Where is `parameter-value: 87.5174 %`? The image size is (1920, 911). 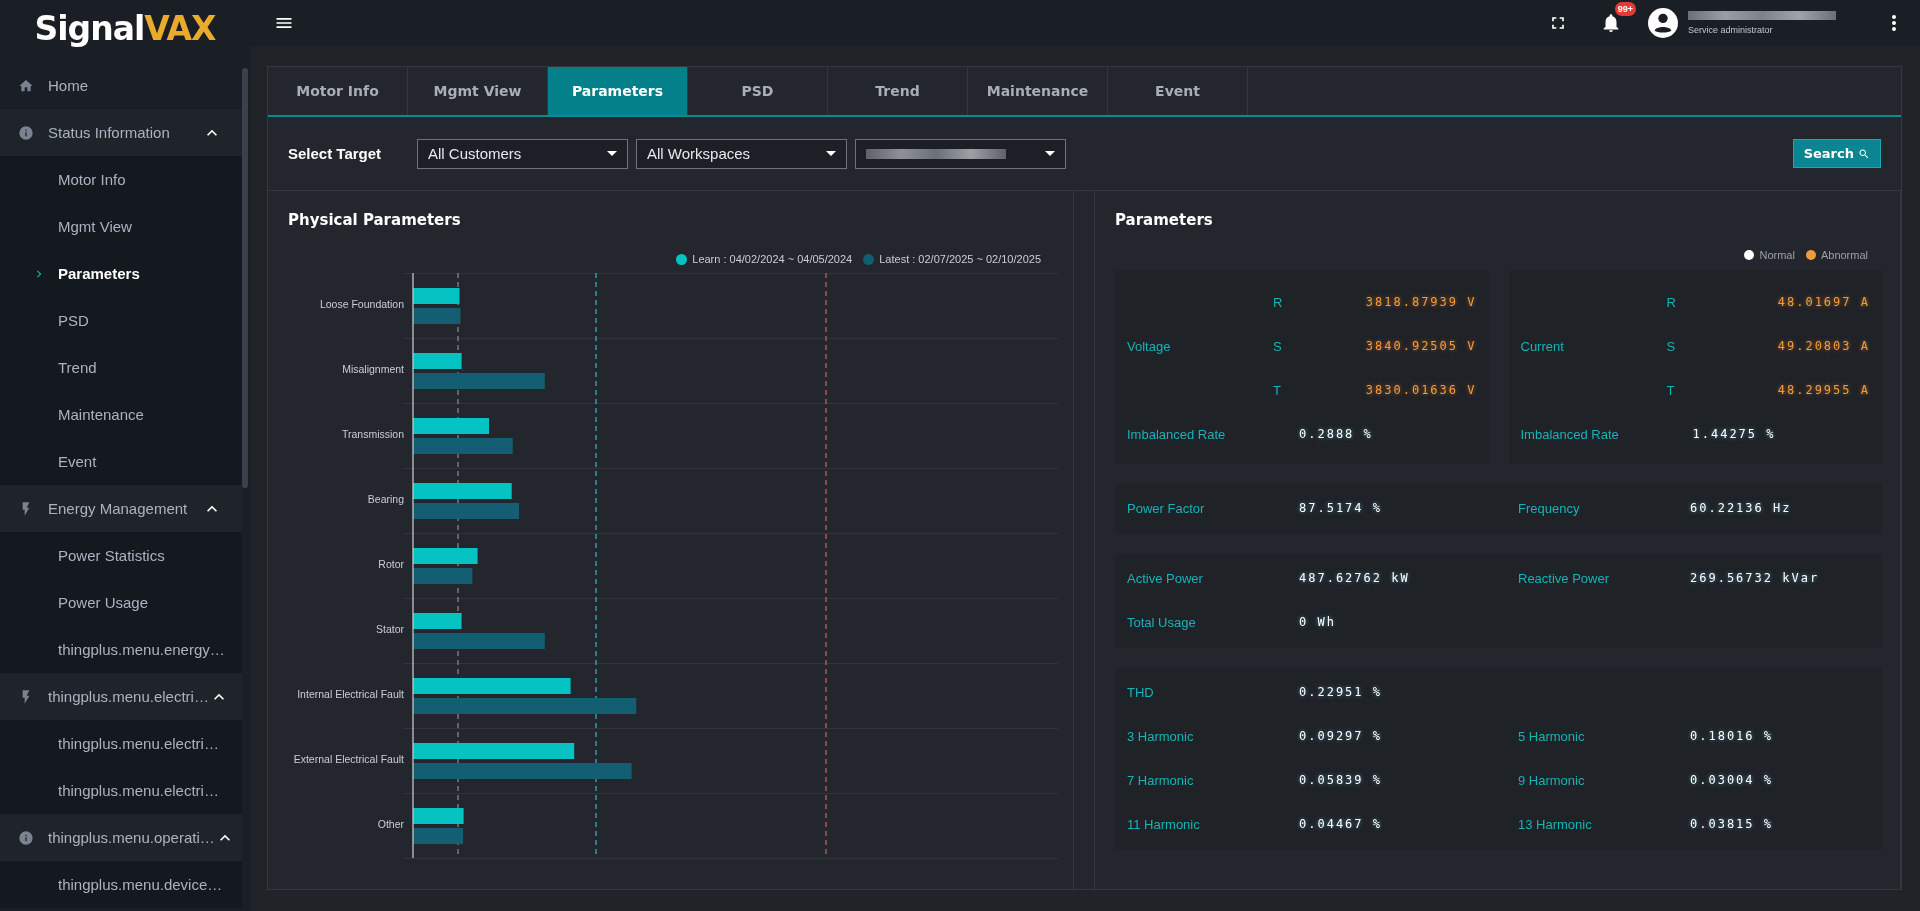
parameter-value: 87.5174 % is located at coordinates (1341, 508).